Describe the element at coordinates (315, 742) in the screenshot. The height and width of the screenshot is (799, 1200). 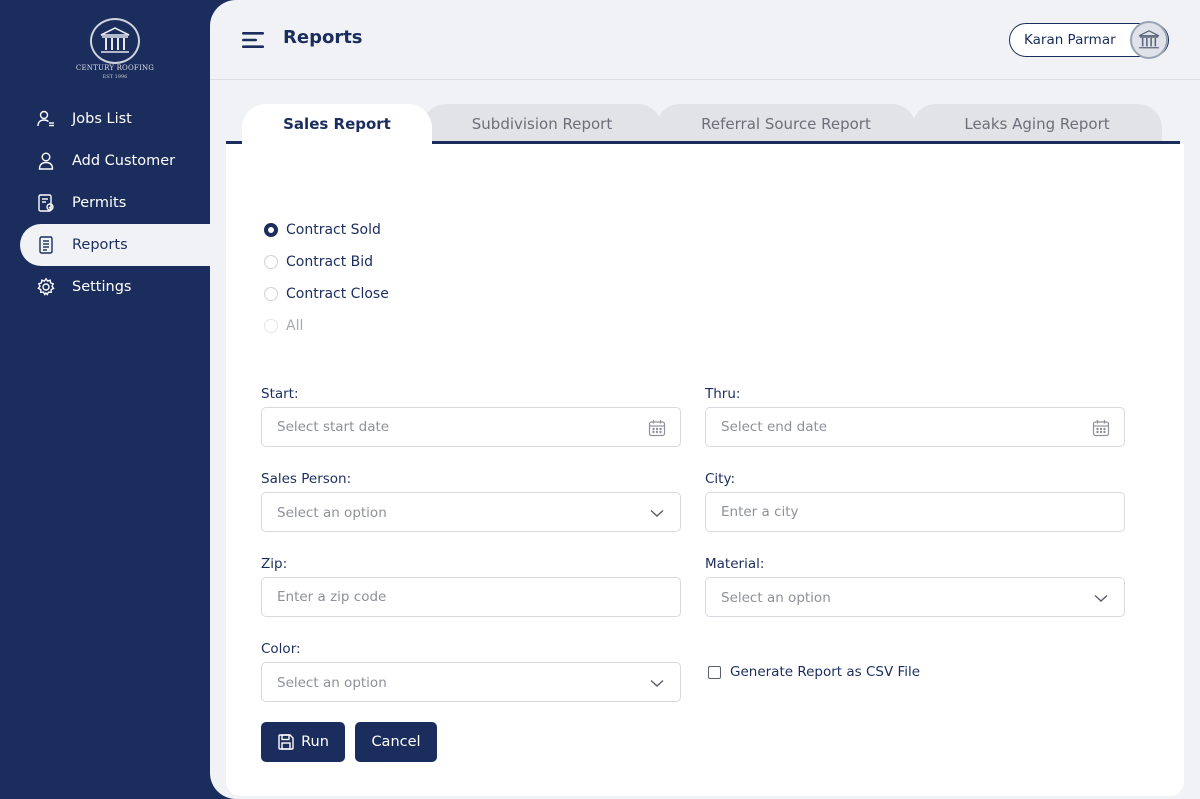
I see `run-button-label: Run` at that location.